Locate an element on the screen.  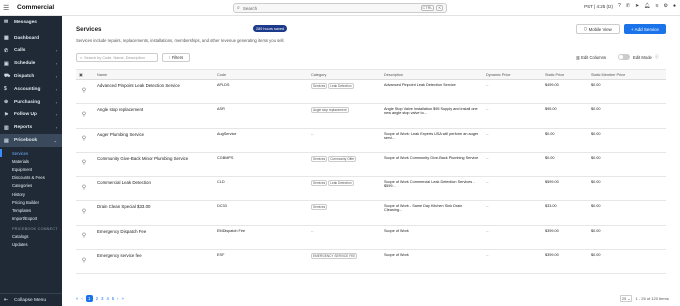
column-header-description: Description is located at coordinates (432, 74).